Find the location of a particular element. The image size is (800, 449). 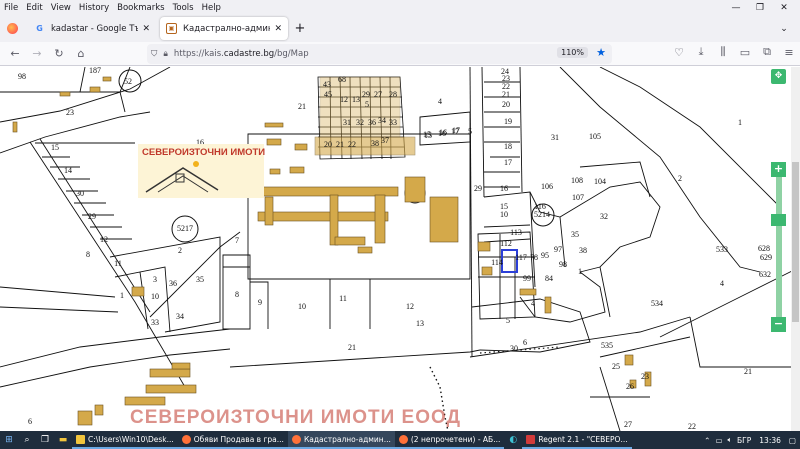

app-menu-icon: ≡ is located at coordinates (789, 52).